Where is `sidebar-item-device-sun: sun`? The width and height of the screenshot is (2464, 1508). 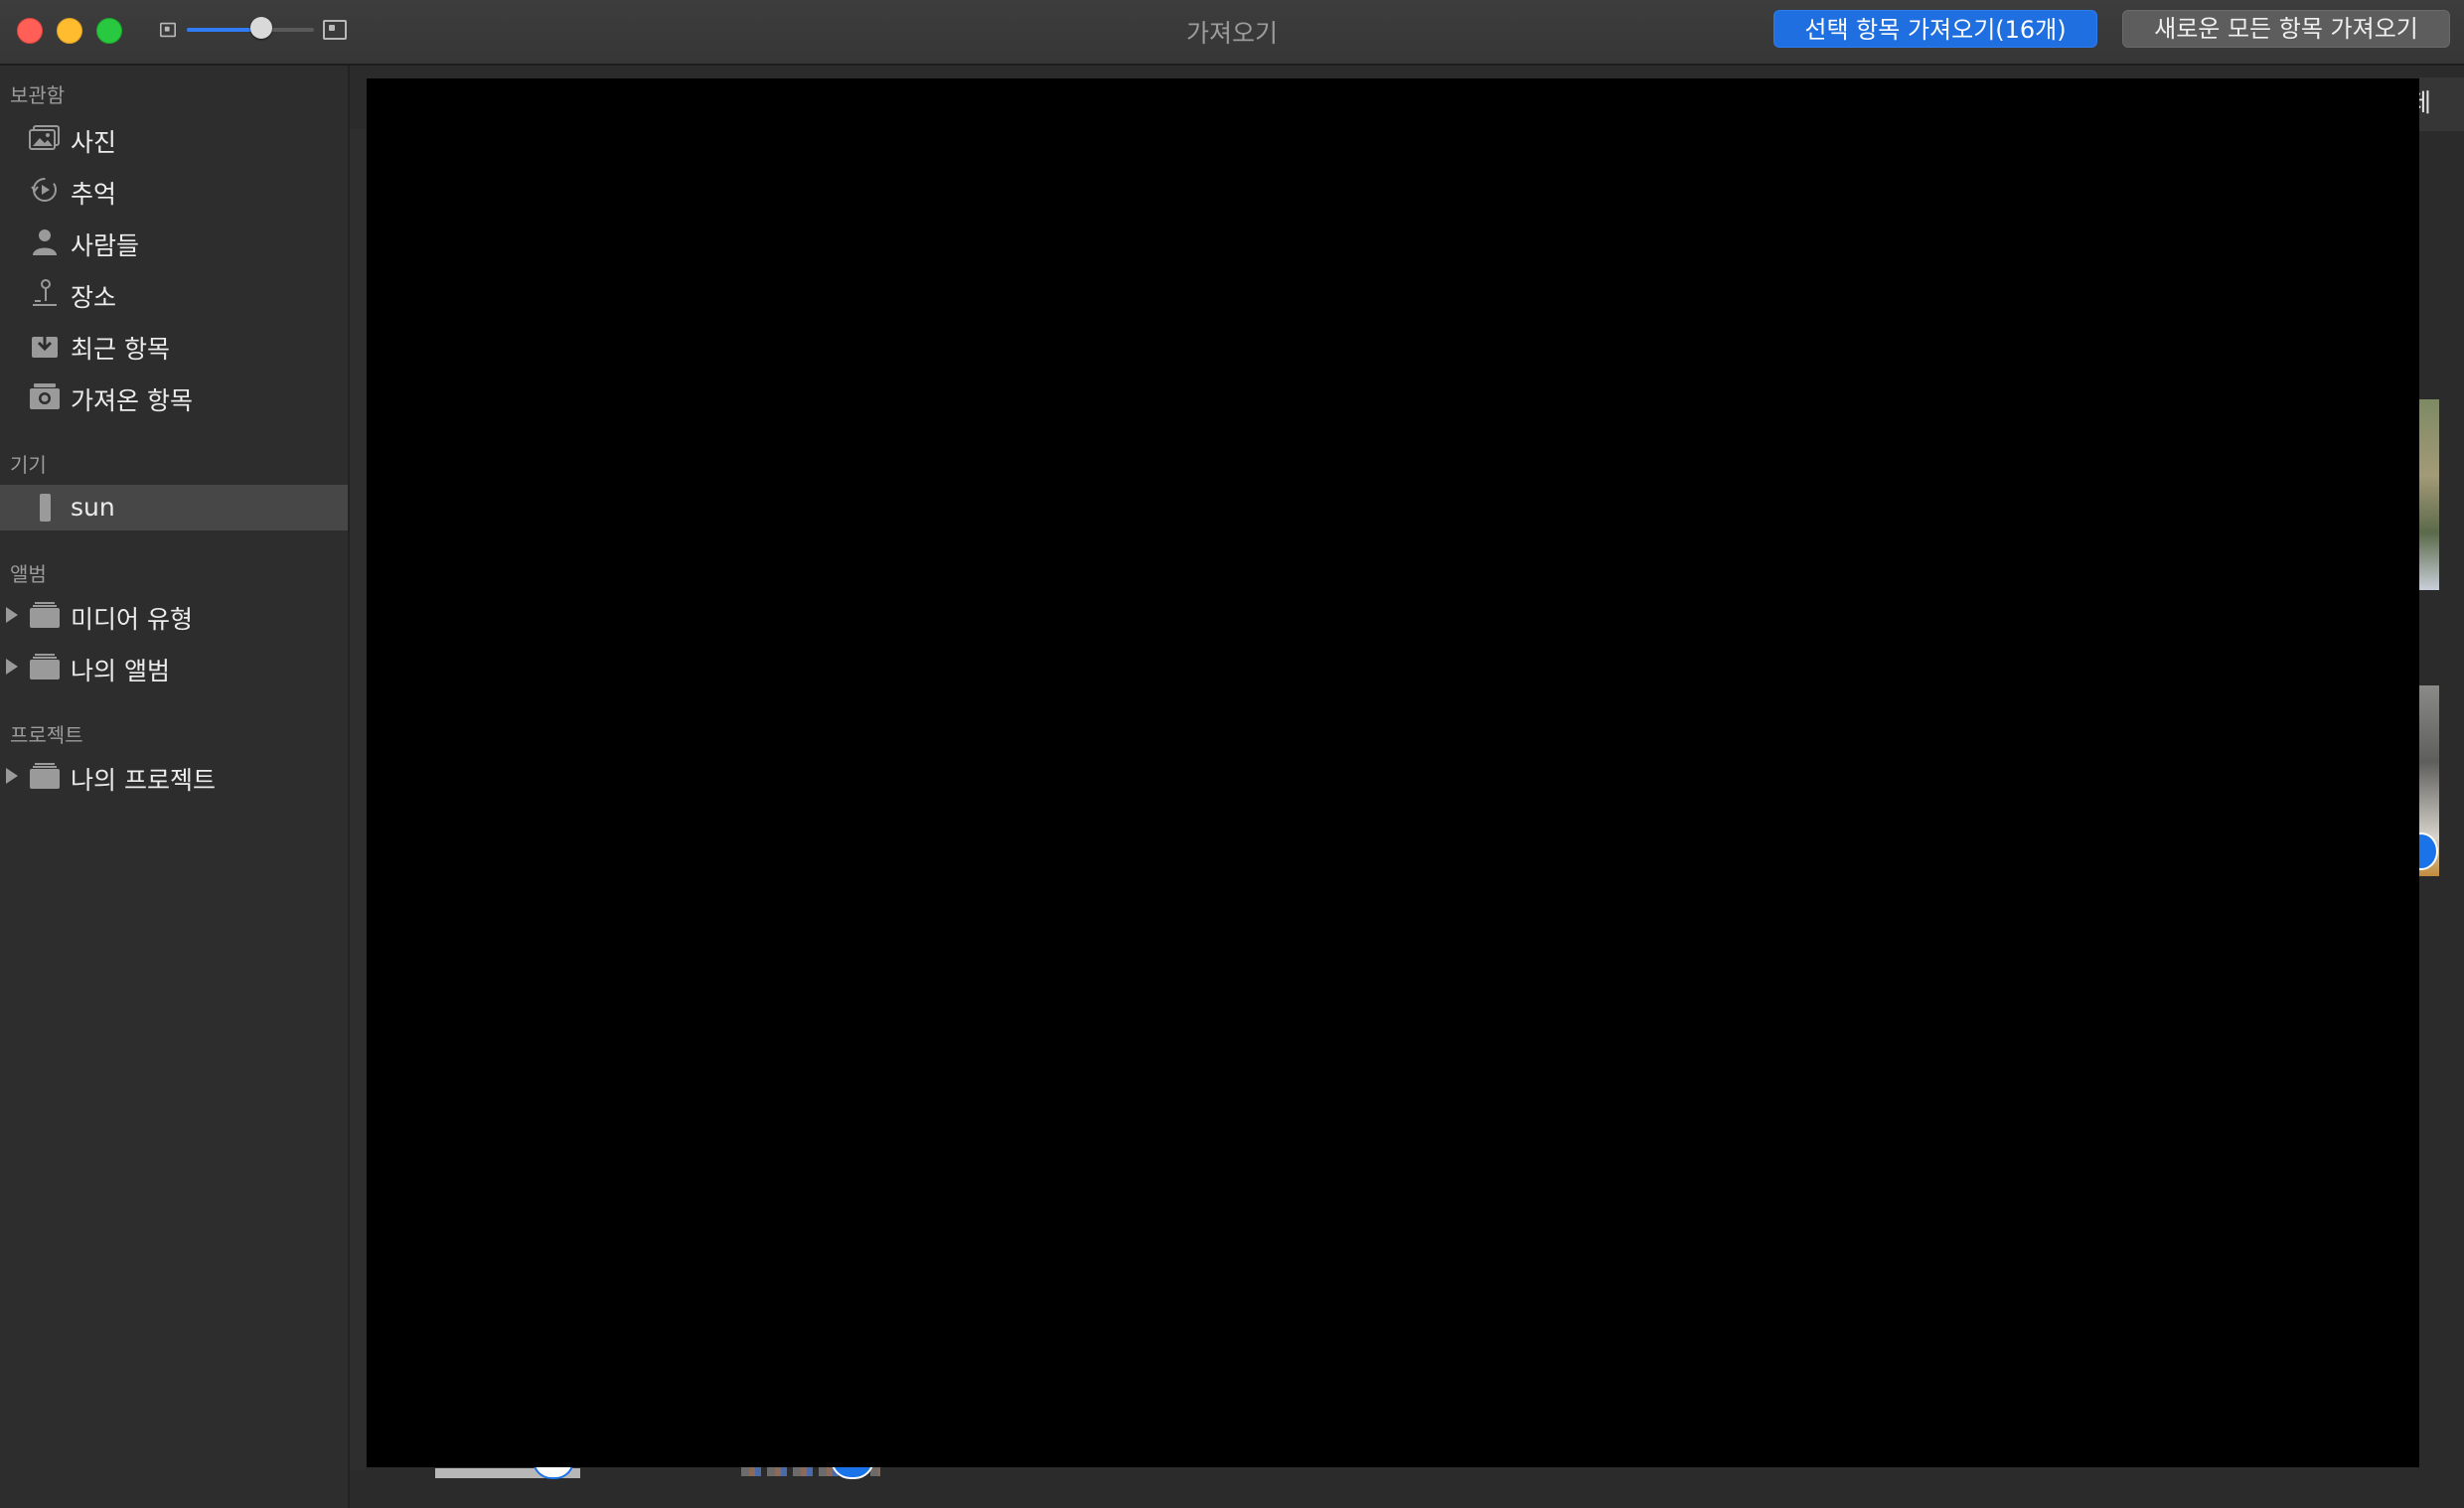 sidebar-item-device-sun: sun is located at coordinates (174, 507).